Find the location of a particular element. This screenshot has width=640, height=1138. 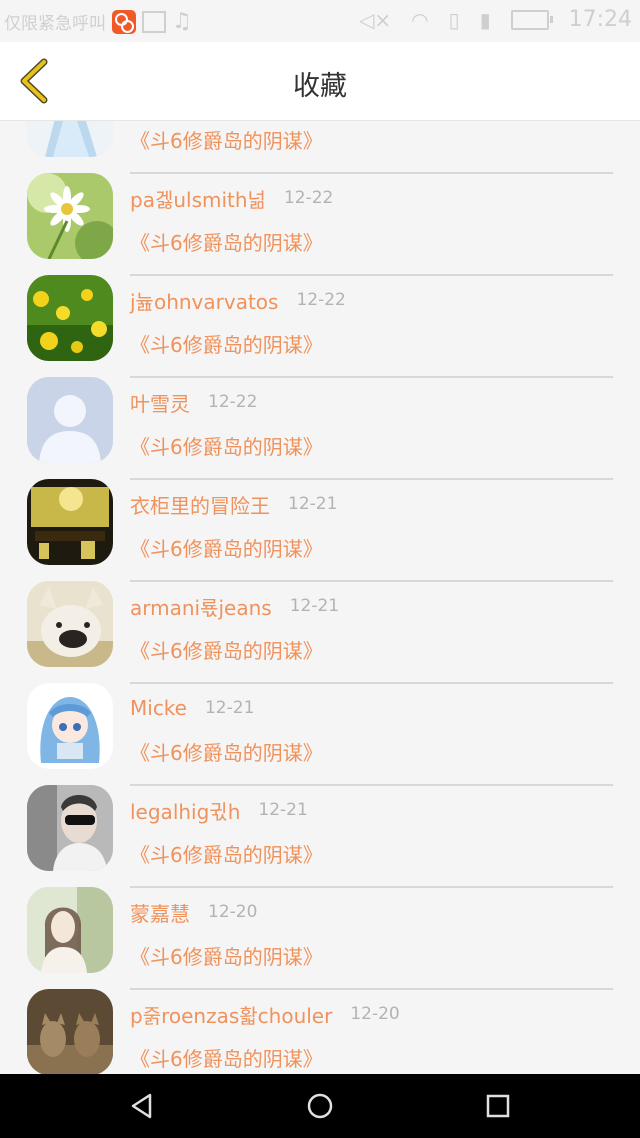

square-recents-icon is located at coordinates (498, 1106).